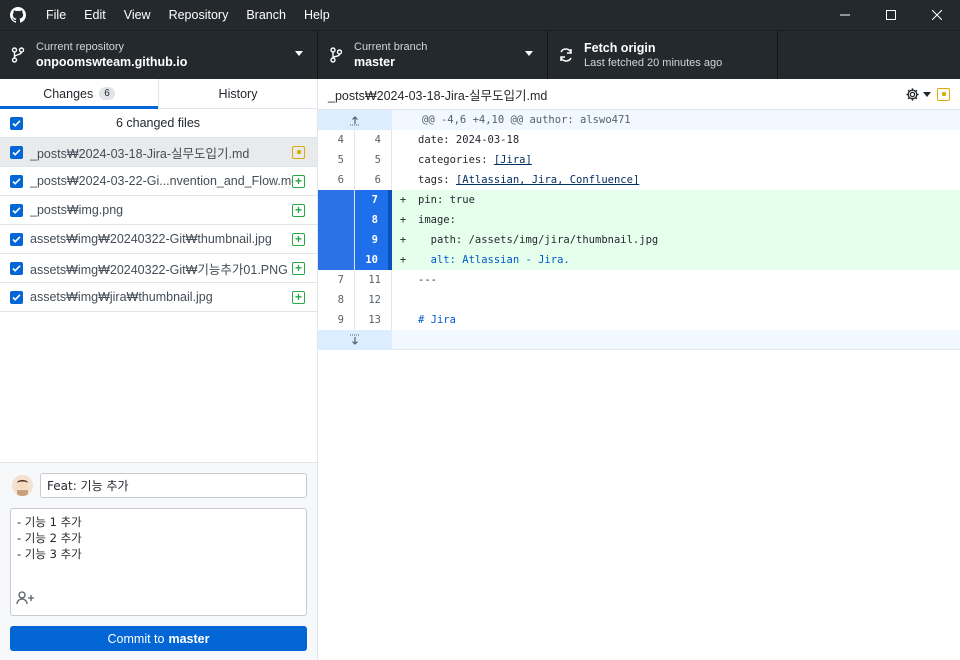 The image size is (960, 660). I want to click on expand-down-icon, so click(355, 339).